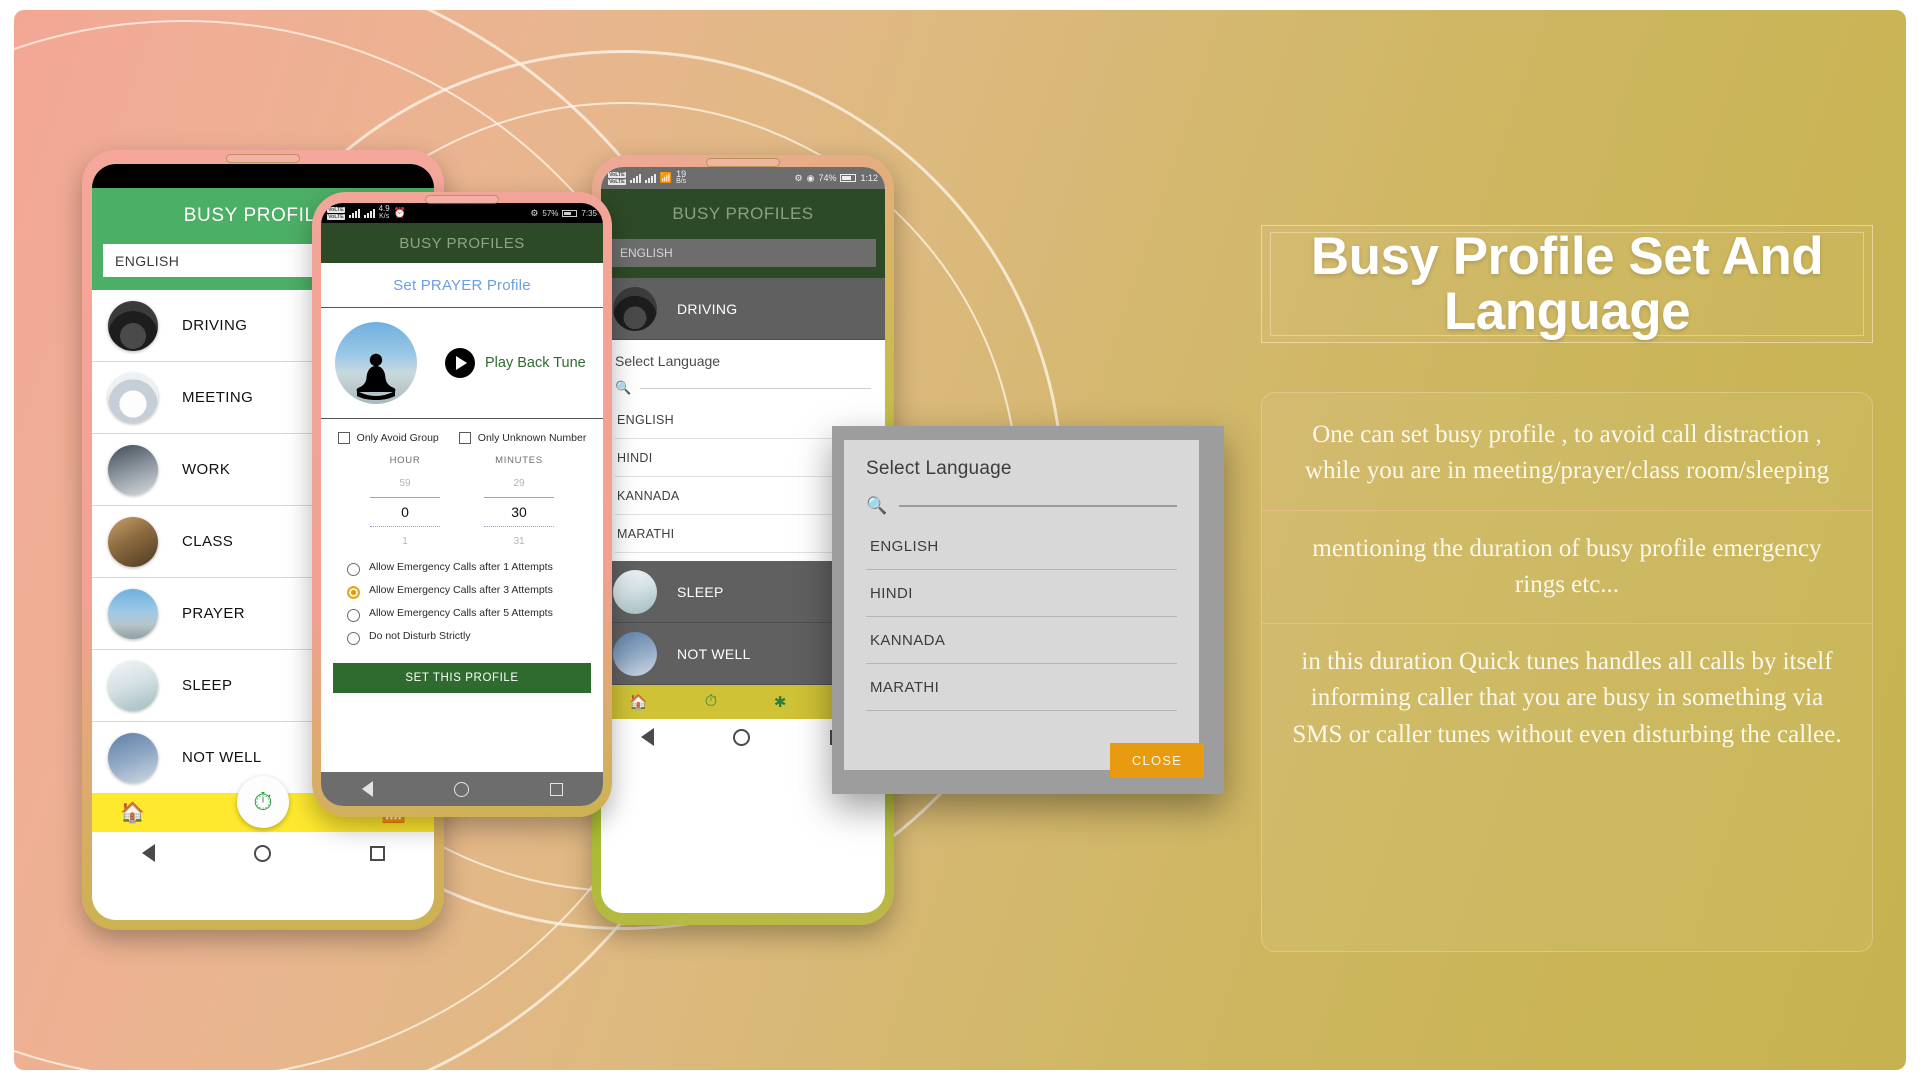 The width and height of the screenshot is (1920, 1080). I want to click on list-item: DRIVING, so click(743, 309).